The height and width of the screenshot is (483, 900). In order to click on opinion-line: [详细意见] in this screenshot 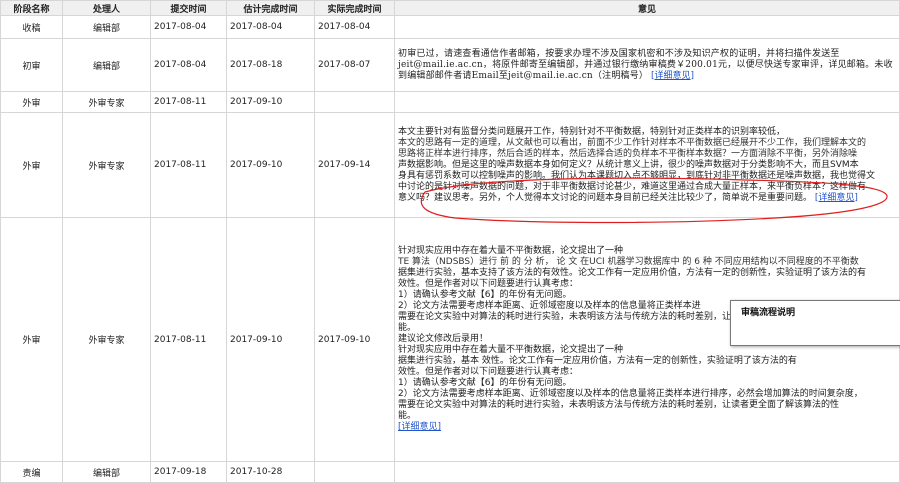, I will do `click(647, 427)`.